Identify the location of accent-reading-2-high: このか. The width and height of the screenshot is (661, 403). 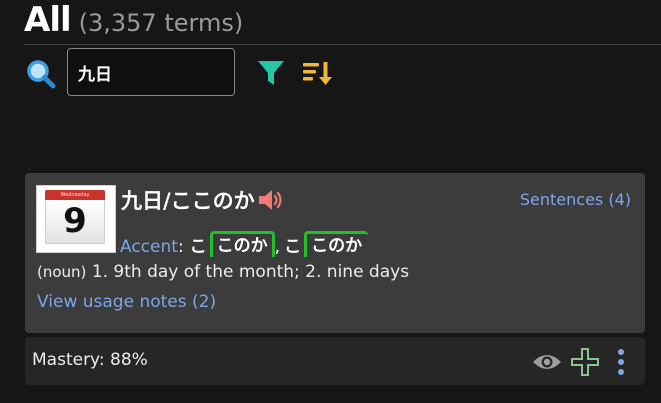
(336, 244).